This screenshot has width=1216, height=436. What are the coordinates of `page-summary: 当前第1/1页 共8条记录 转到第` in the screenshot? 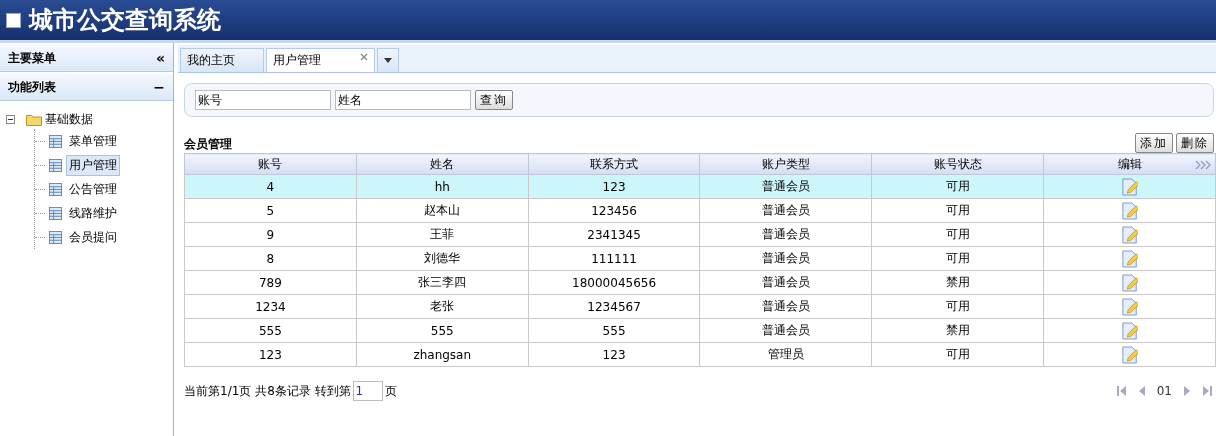 It's located at (267, 391).